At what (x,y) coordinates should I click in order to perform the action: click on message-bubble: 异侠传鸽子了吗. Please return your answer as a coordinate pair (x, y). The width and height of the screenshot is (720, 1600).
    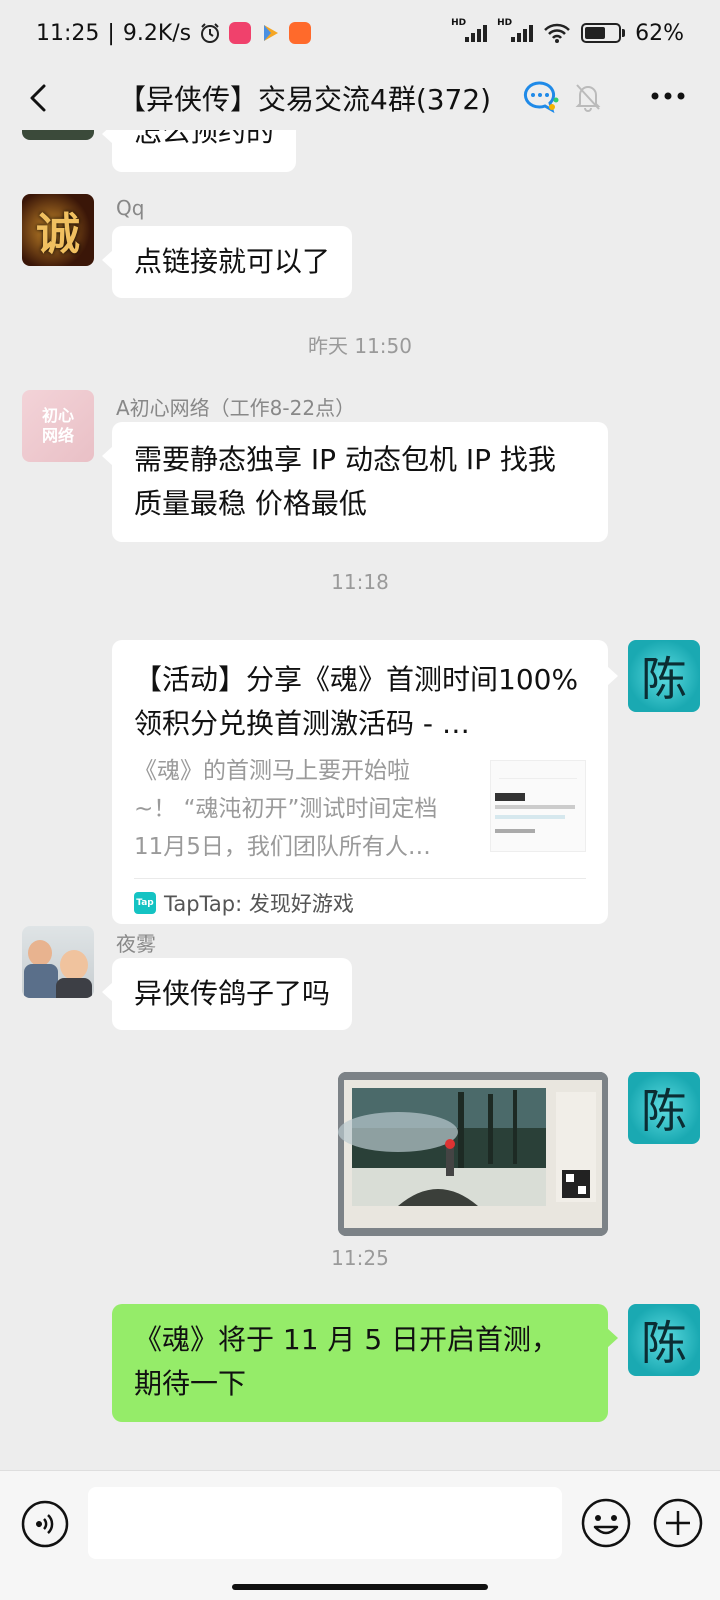
    Looking at the image, I should click on (227, 994).